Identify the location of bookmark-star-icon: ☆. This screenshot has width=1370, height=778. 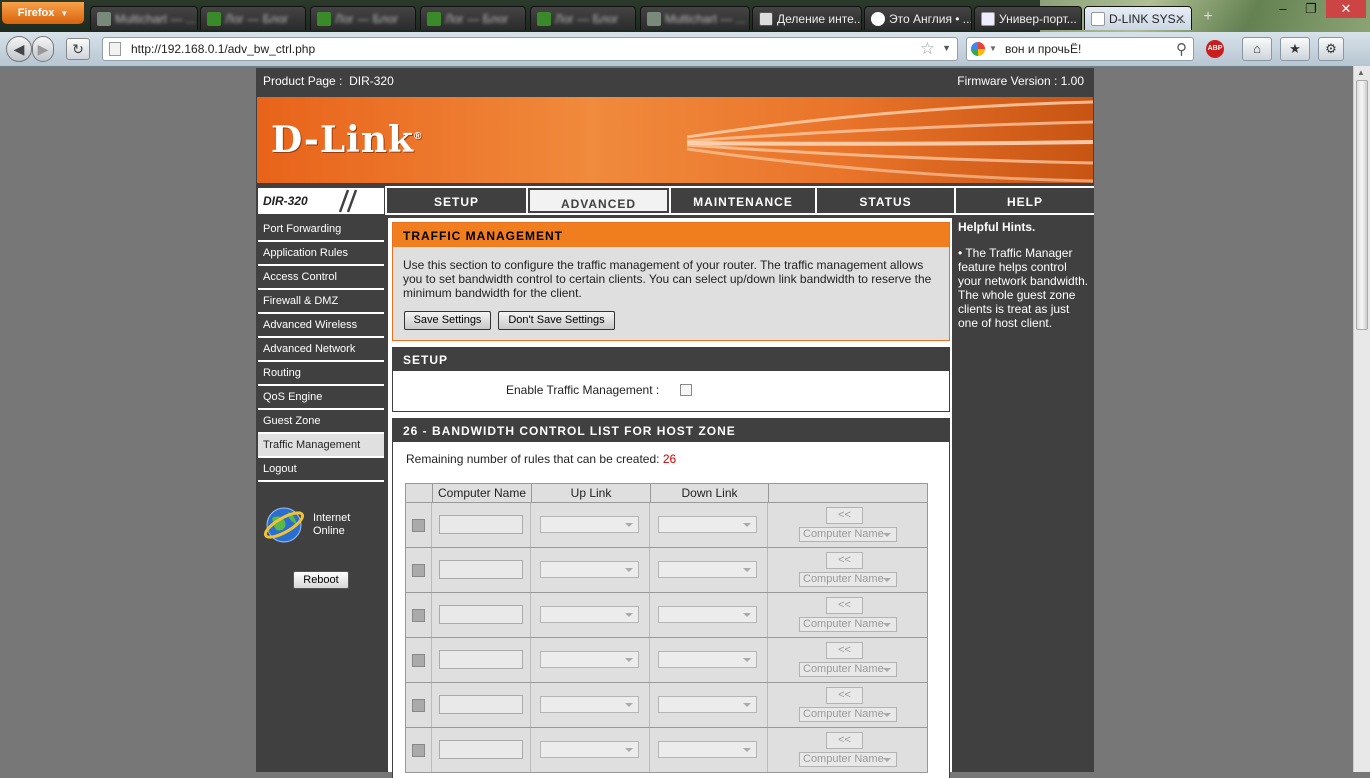
(927, 49).